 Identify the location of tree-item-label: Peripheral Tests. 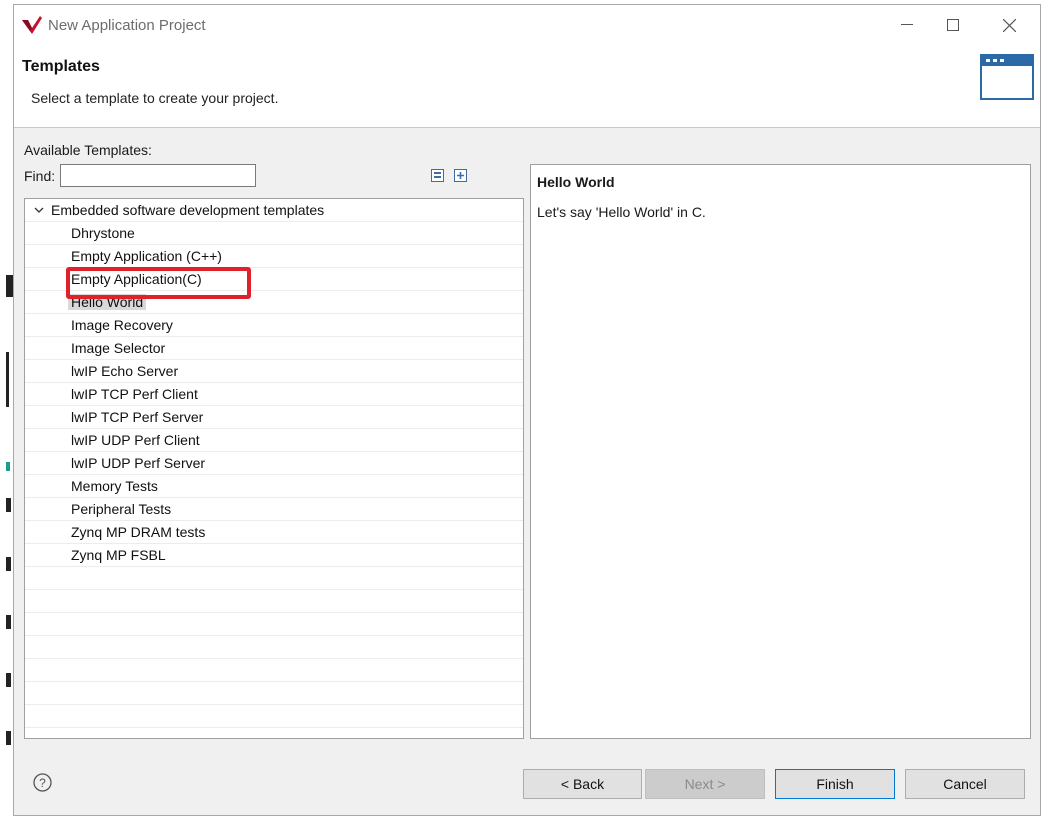
(121, 509).